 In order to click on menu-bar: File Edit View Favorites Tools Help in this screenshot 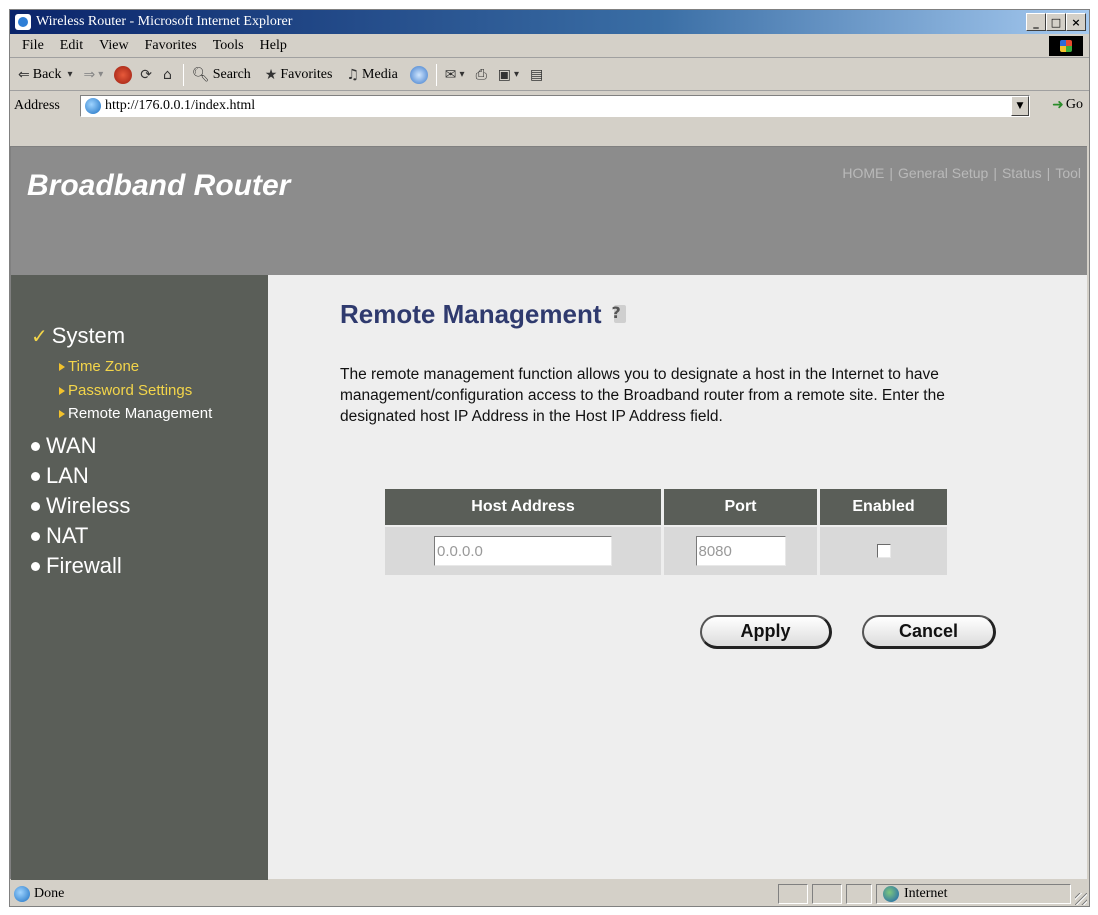, I will do `click(549, 46)`.